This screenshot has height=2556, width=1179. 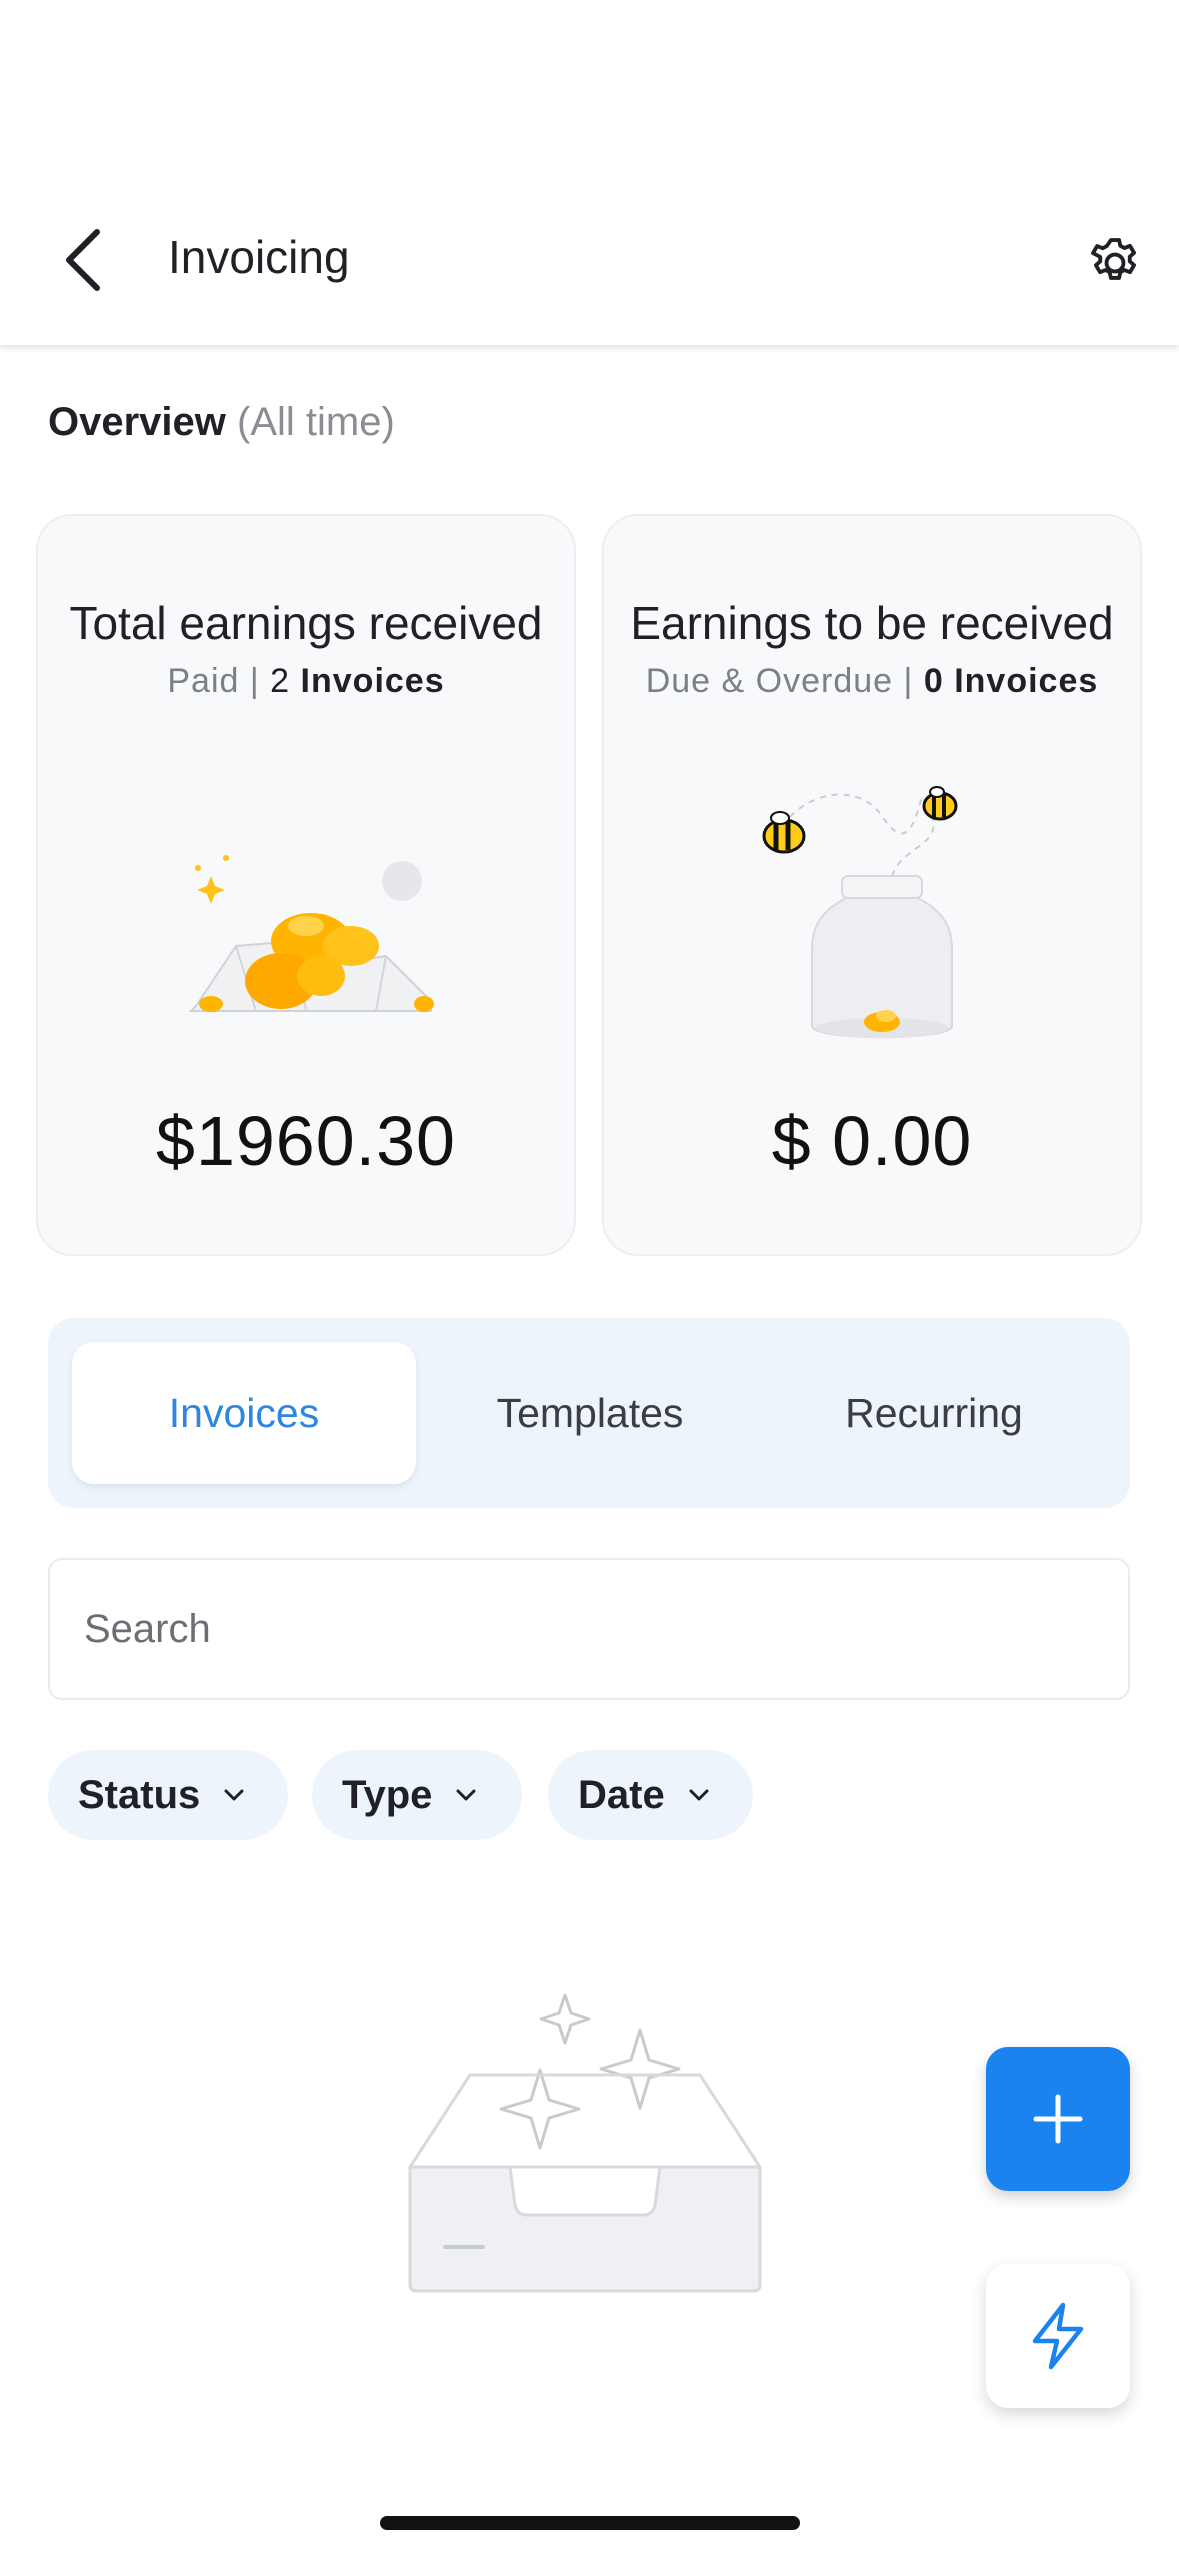 I want to click on settings-button, so click(x=1115, y=263).